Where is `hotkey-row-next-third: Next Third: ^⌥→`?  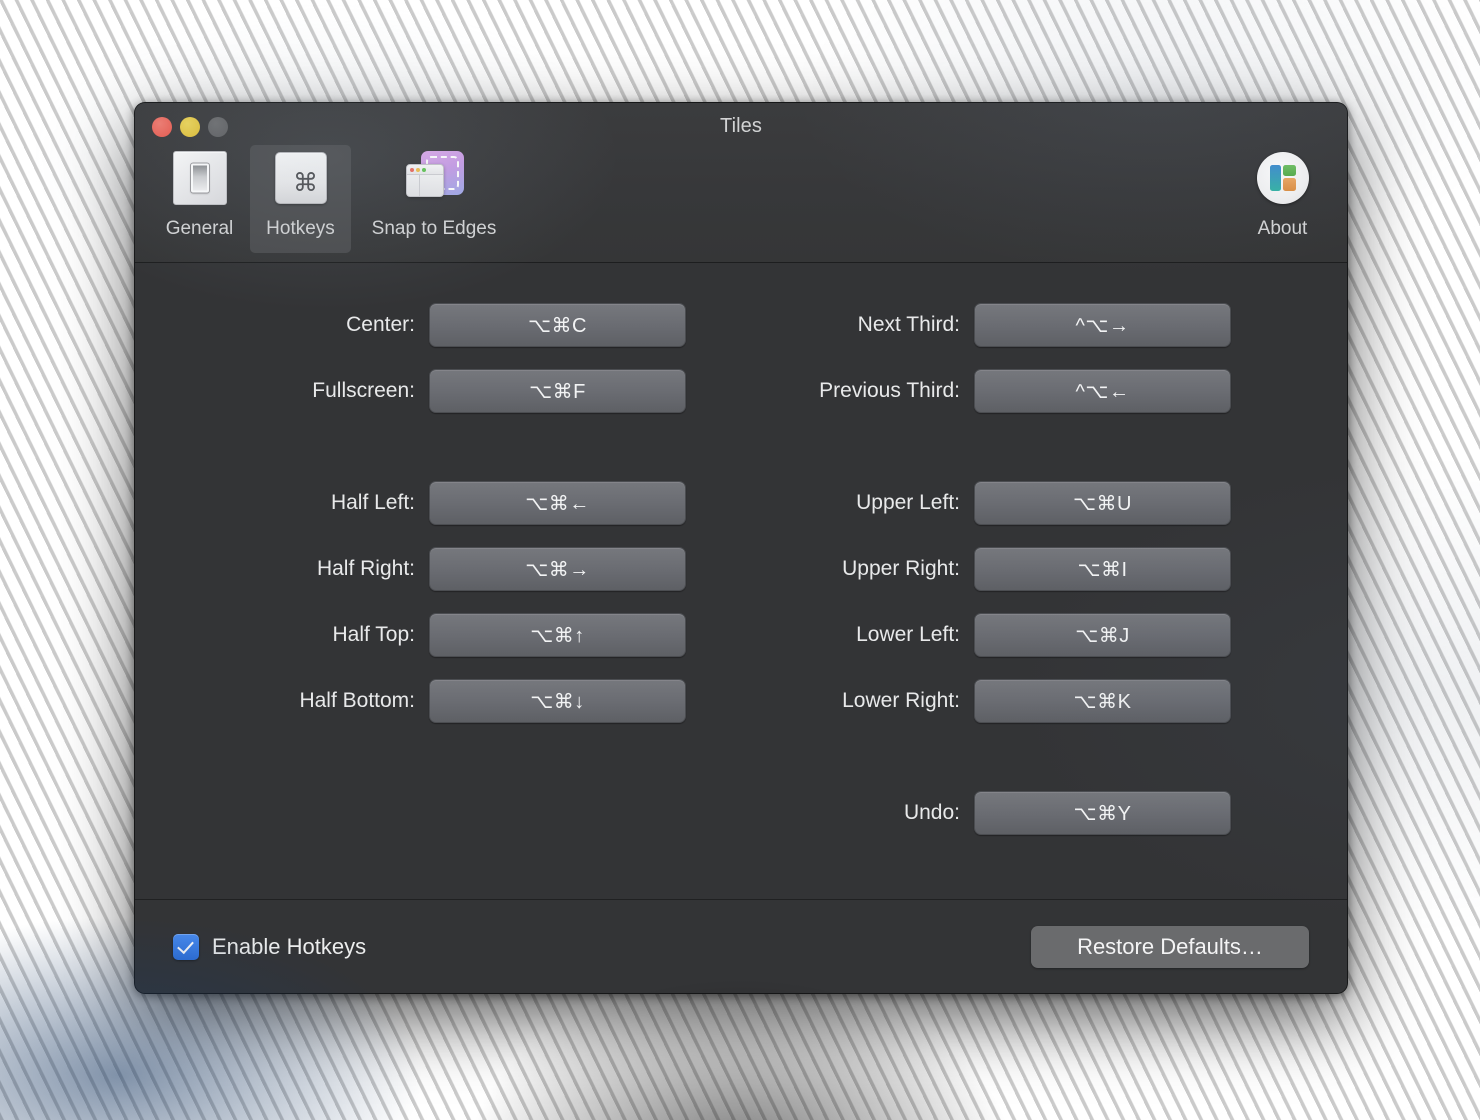
hotkey-row-next-third: Next Third: ^⌥→ is located at coordinates (958, 325).